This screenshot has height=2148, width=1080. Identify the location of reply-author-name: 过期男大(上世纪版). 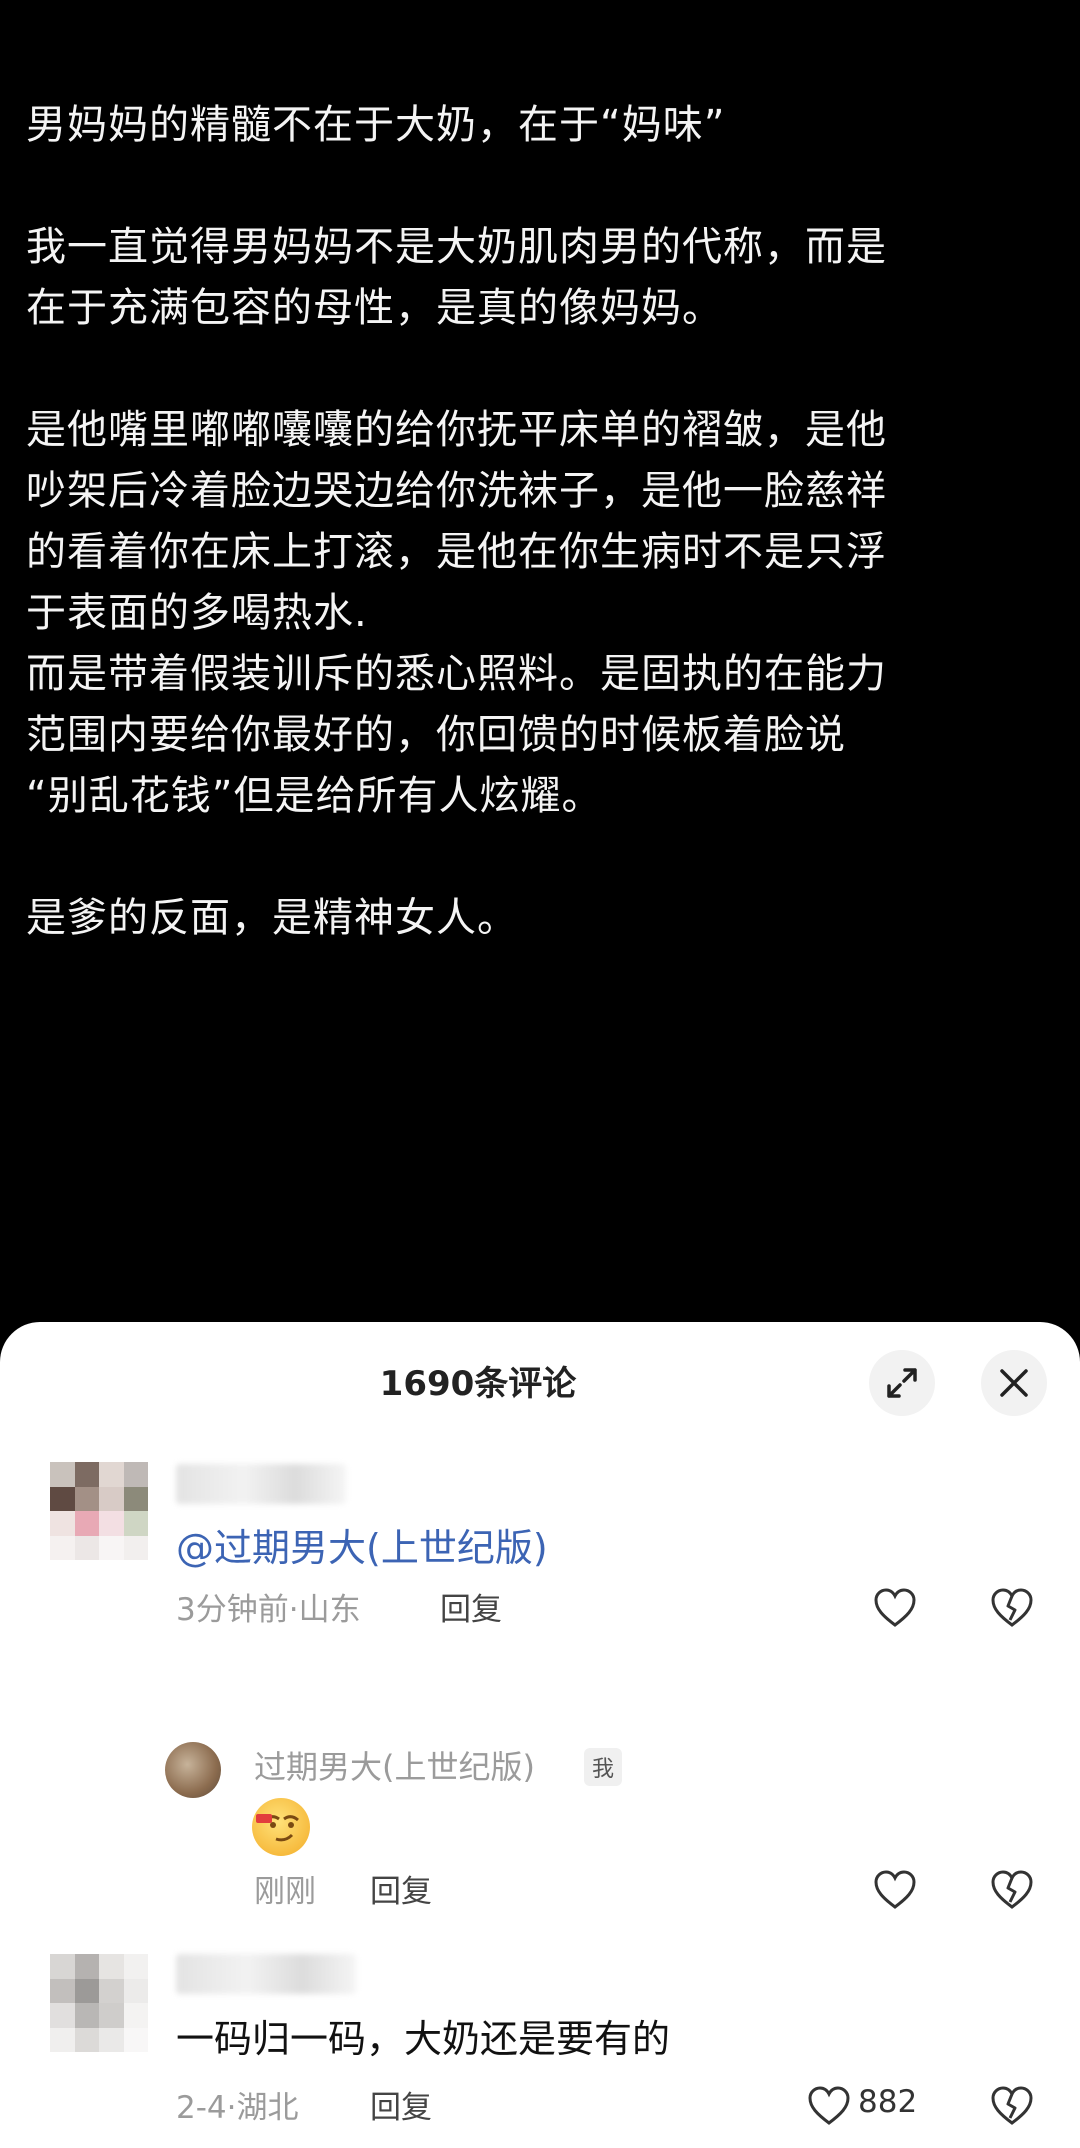
(394, 1765).